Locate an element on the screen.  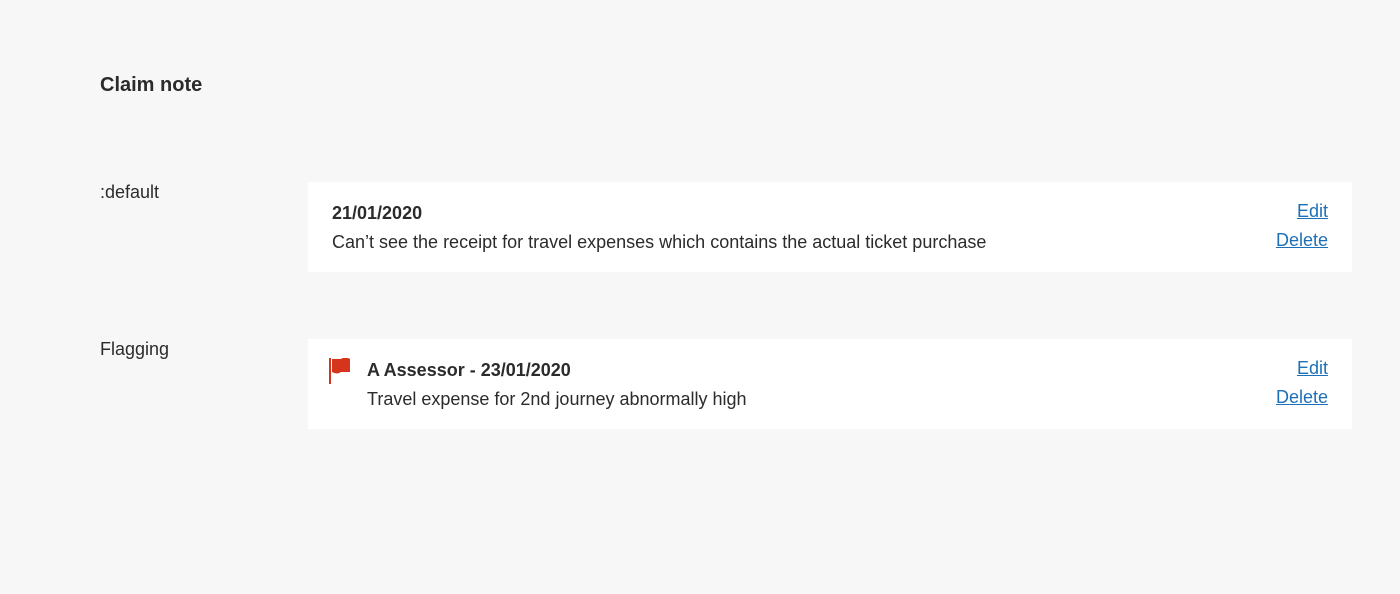
row-label-default: :default is located at coordinates (130, 192).